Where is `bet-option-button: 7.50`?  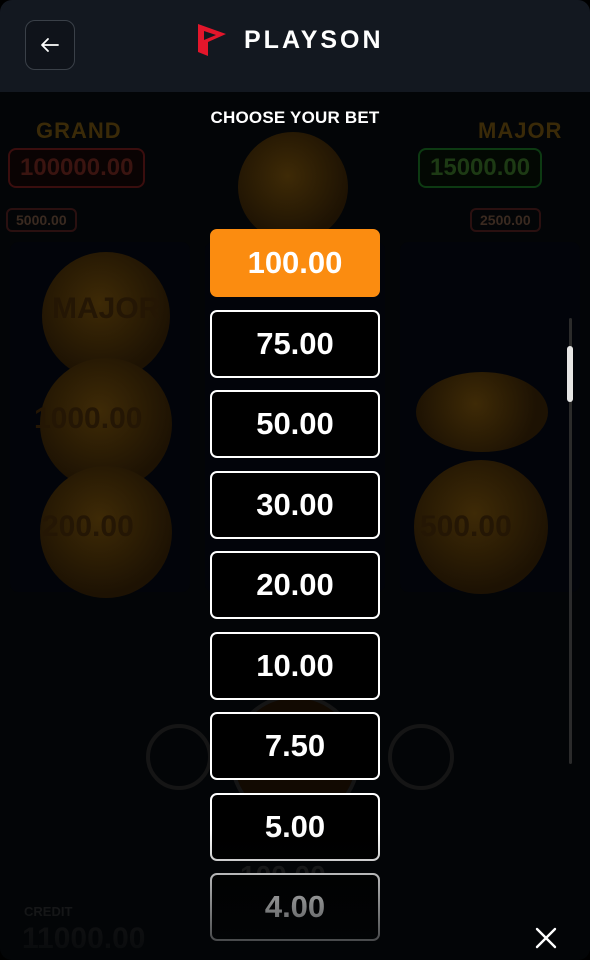 bet-option-button: 7.50 is located at coordinates (295, 746).